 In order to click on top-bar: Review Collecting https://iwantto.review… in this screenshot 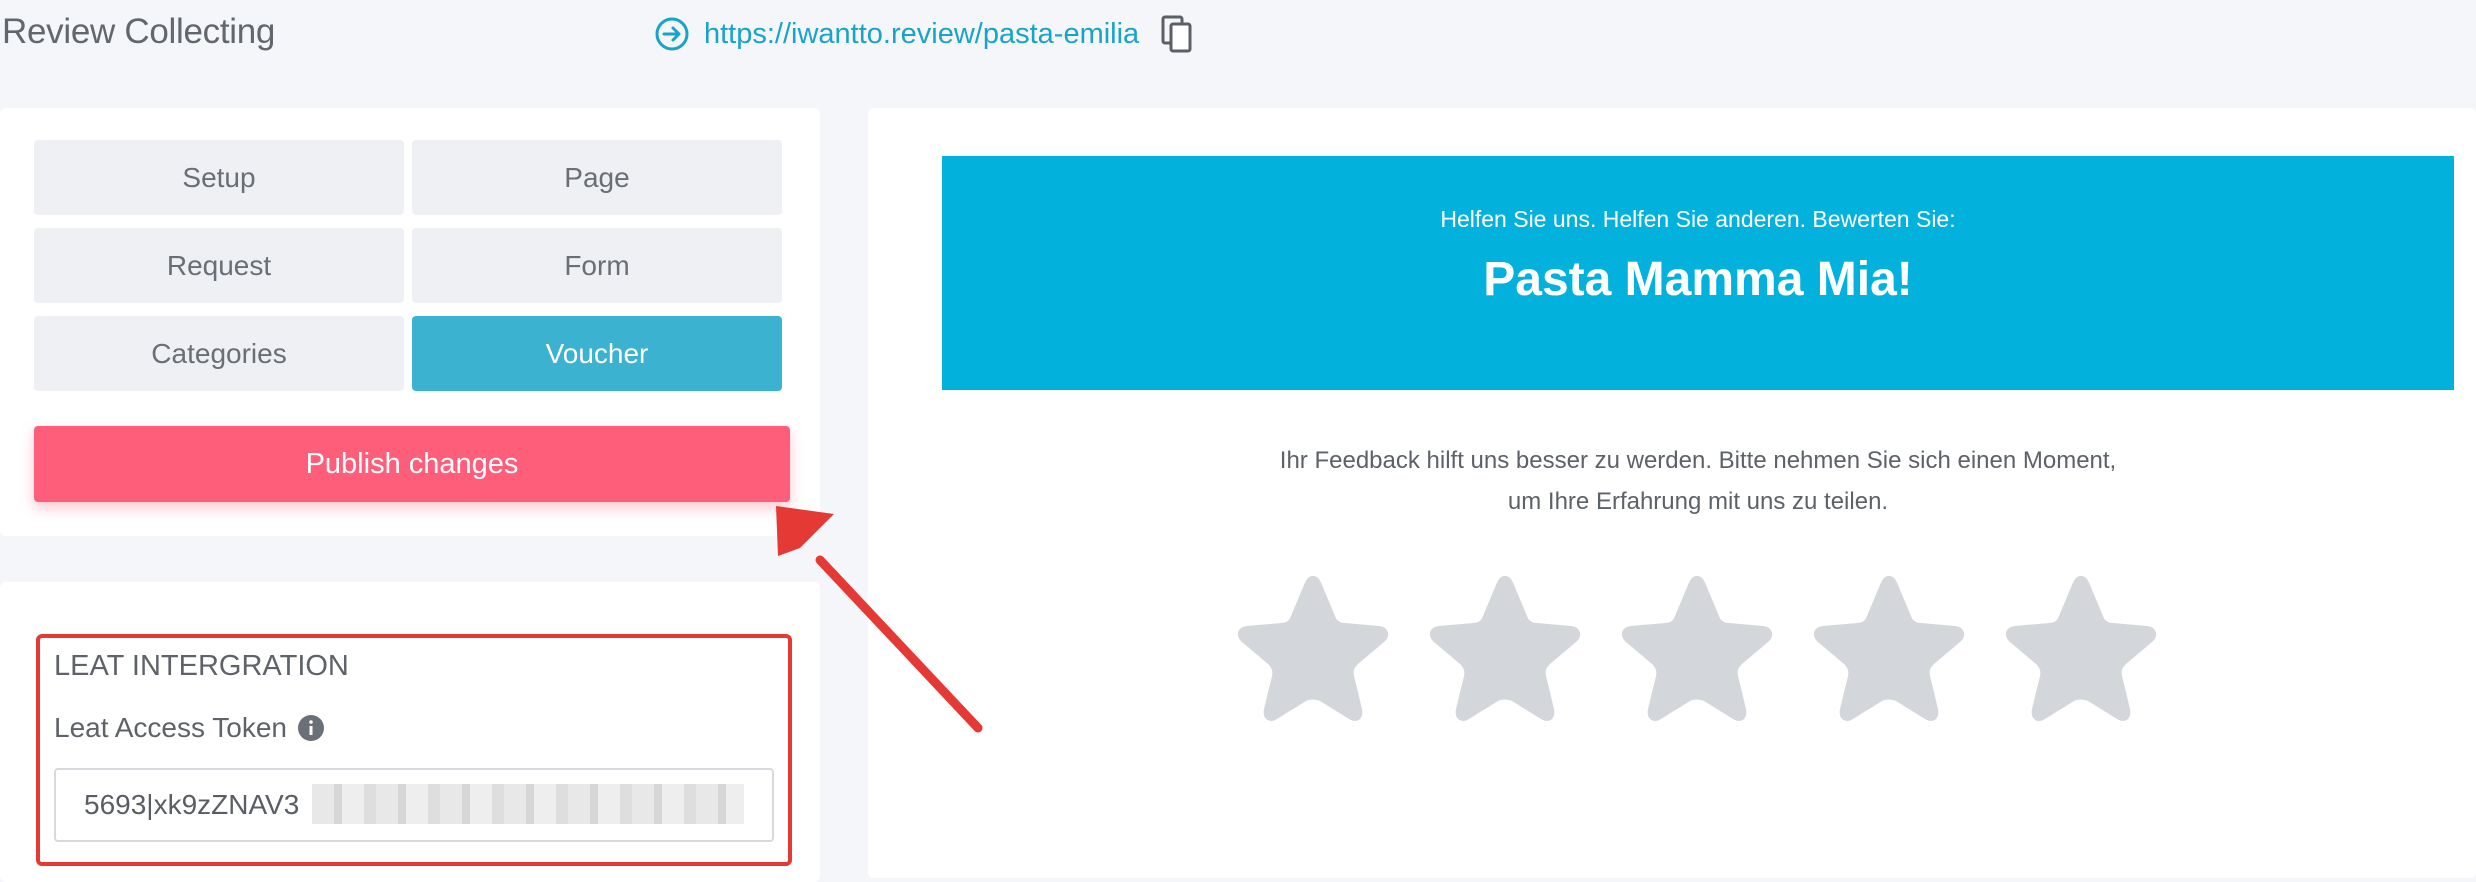, I will do `click(1238, 35)`.